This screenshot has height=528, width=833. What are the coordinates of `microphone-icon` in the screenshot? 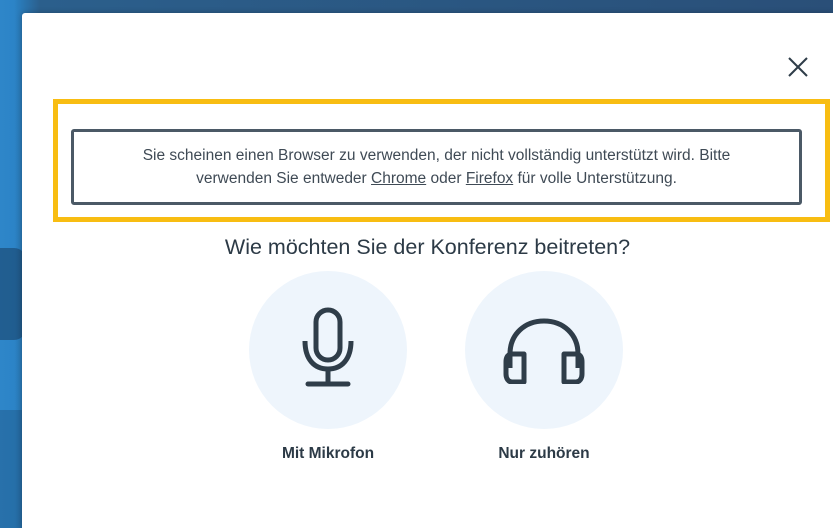 It's located at (328, 347).